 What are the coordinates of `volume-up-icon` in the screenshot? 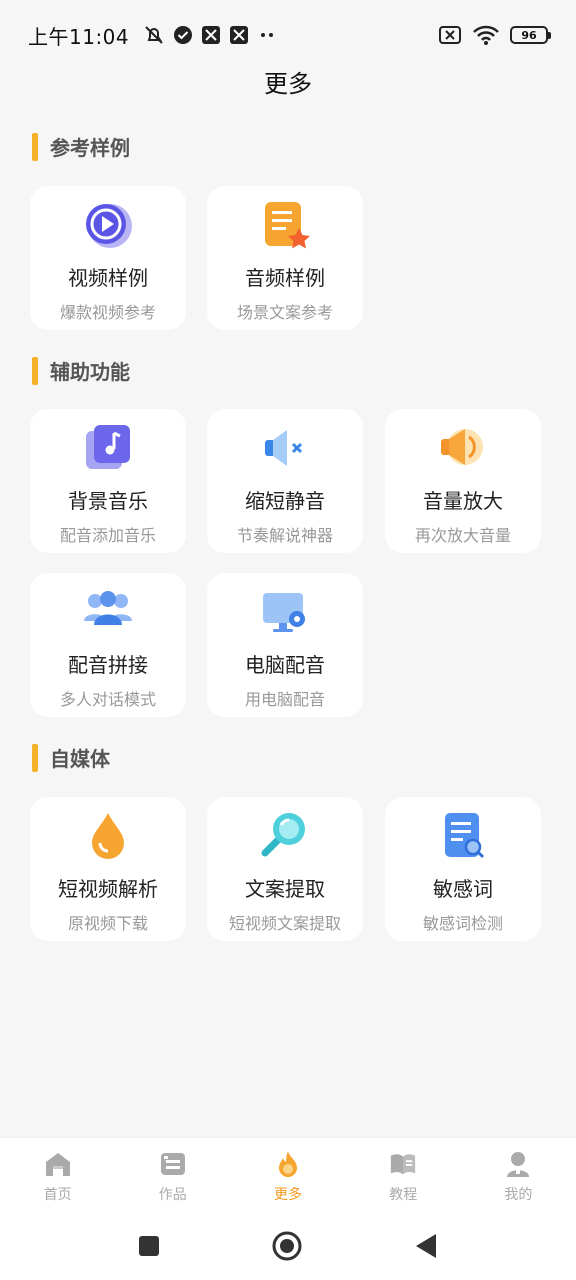 It's located at (463, 448).